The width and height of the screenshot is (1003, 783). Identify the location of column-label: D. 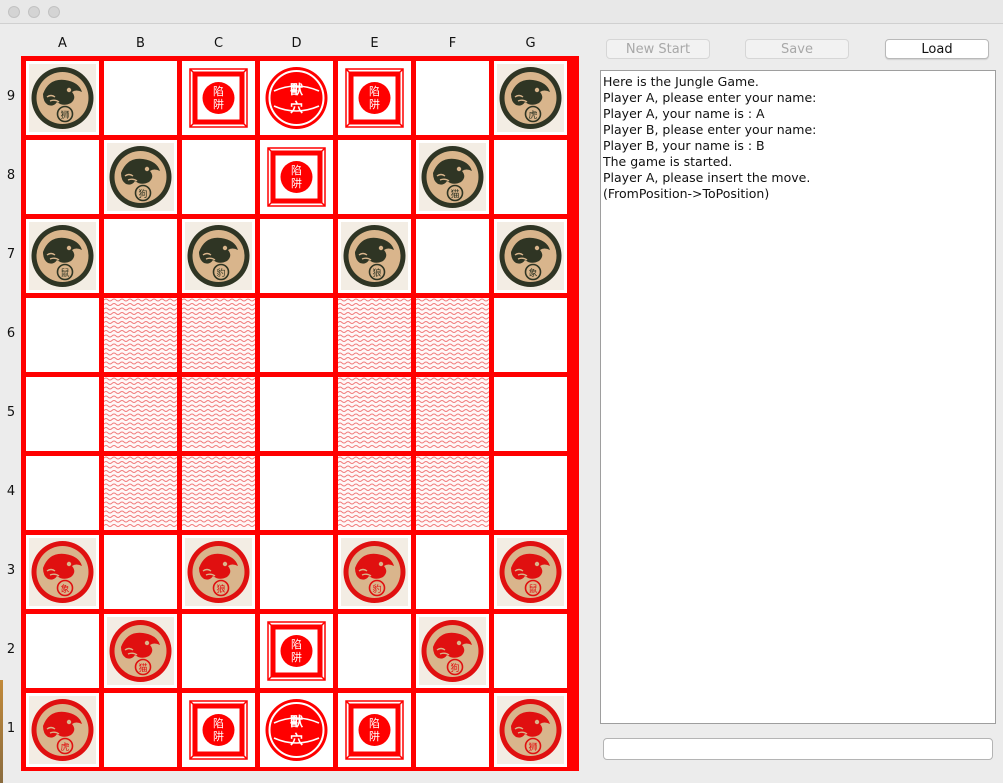
(296, 43).